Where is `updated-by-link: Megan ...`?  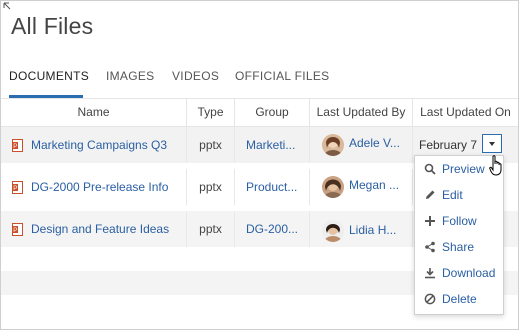
updated-by-link: Megan ... is located at coordinates (374, 185).